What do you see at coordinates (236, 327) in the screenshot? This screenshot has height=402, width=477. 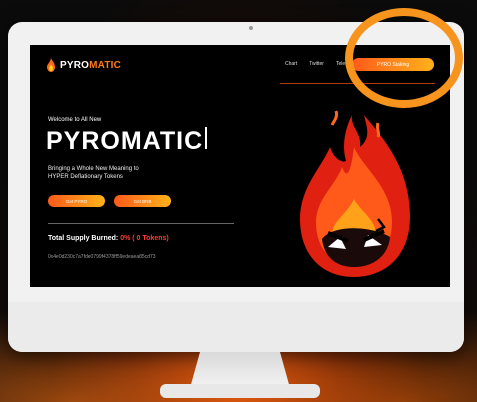 I see `monitor-chin` at bounding box center [236, 327].